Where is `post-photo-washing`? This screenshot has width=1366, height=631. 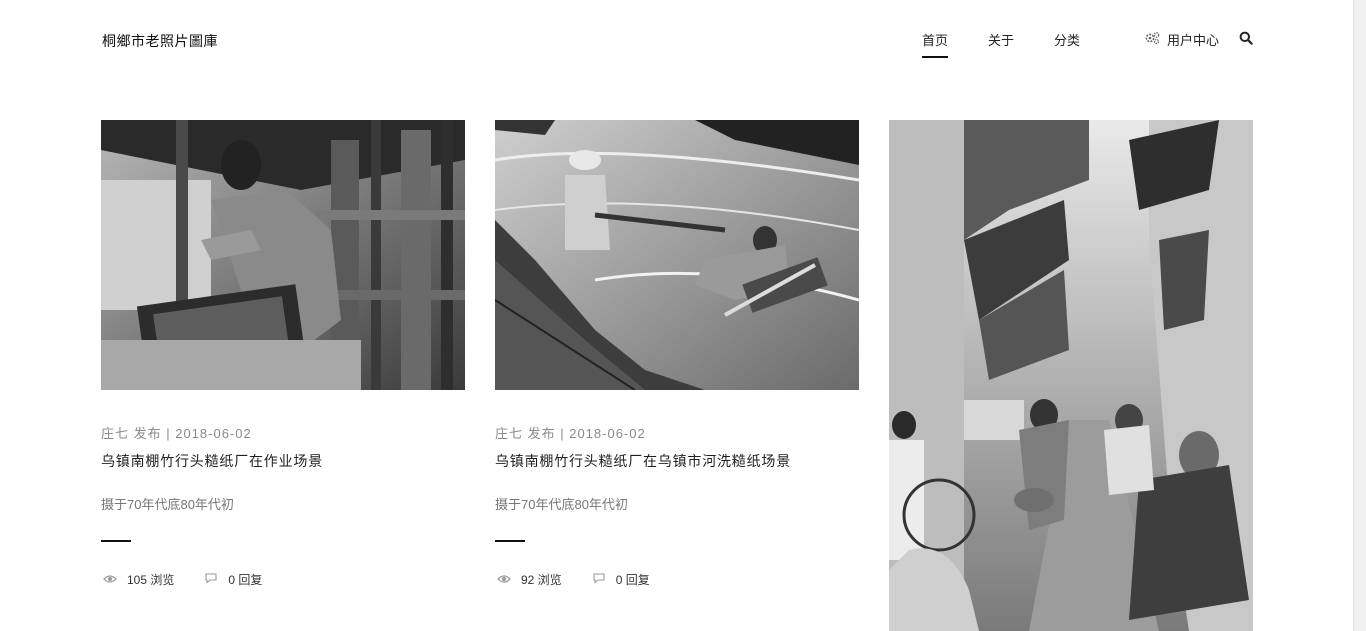 post-photo-washing is located at coordinates (677, 255).